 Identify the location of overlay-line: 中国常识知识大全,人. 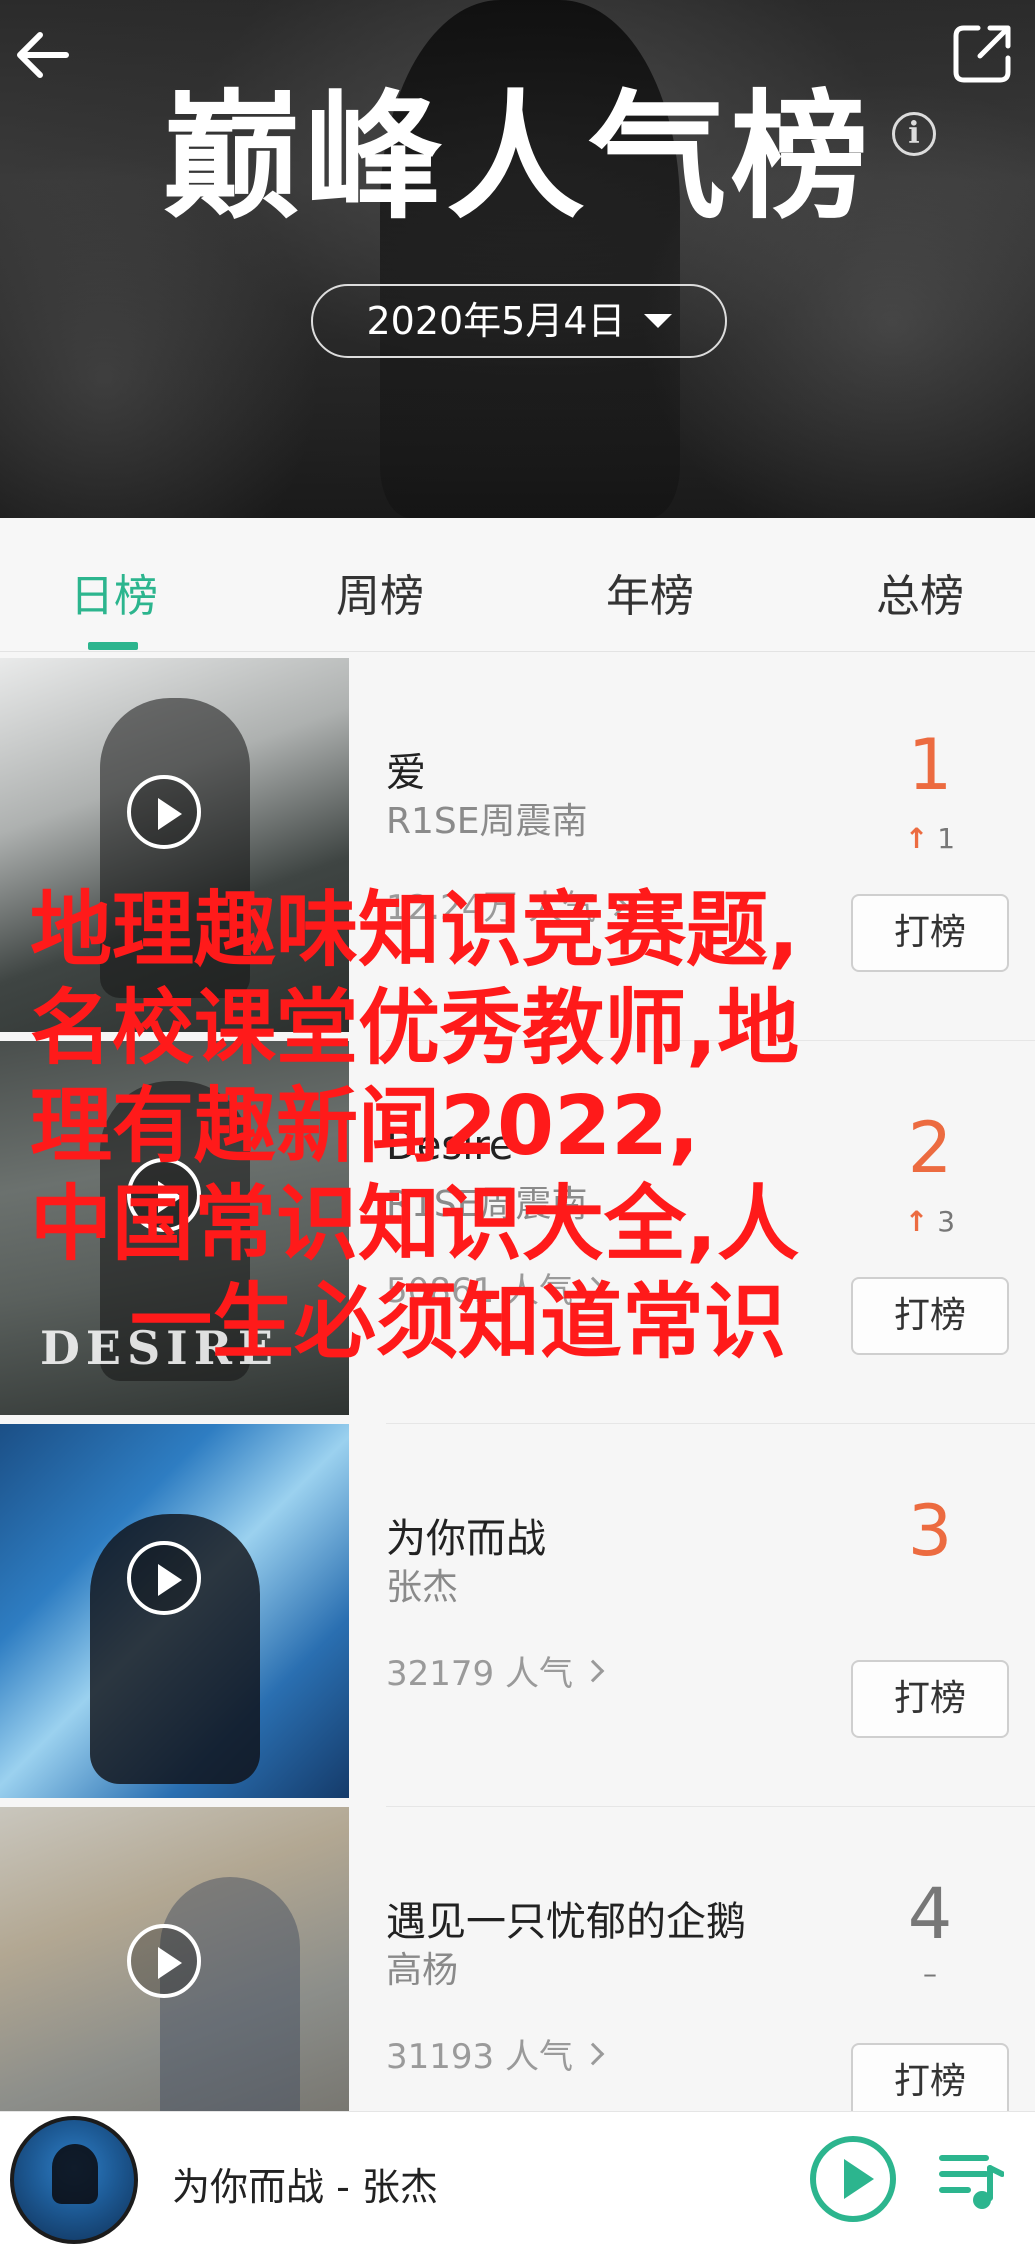
(415, 1224).